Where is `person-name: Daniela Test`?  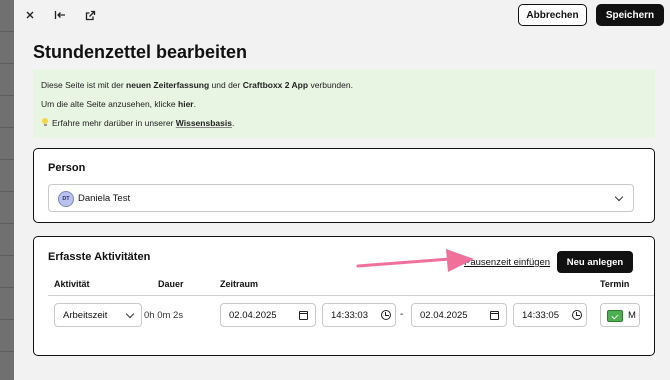
person-name: Daniela Test is located at coordinates (104, 198).